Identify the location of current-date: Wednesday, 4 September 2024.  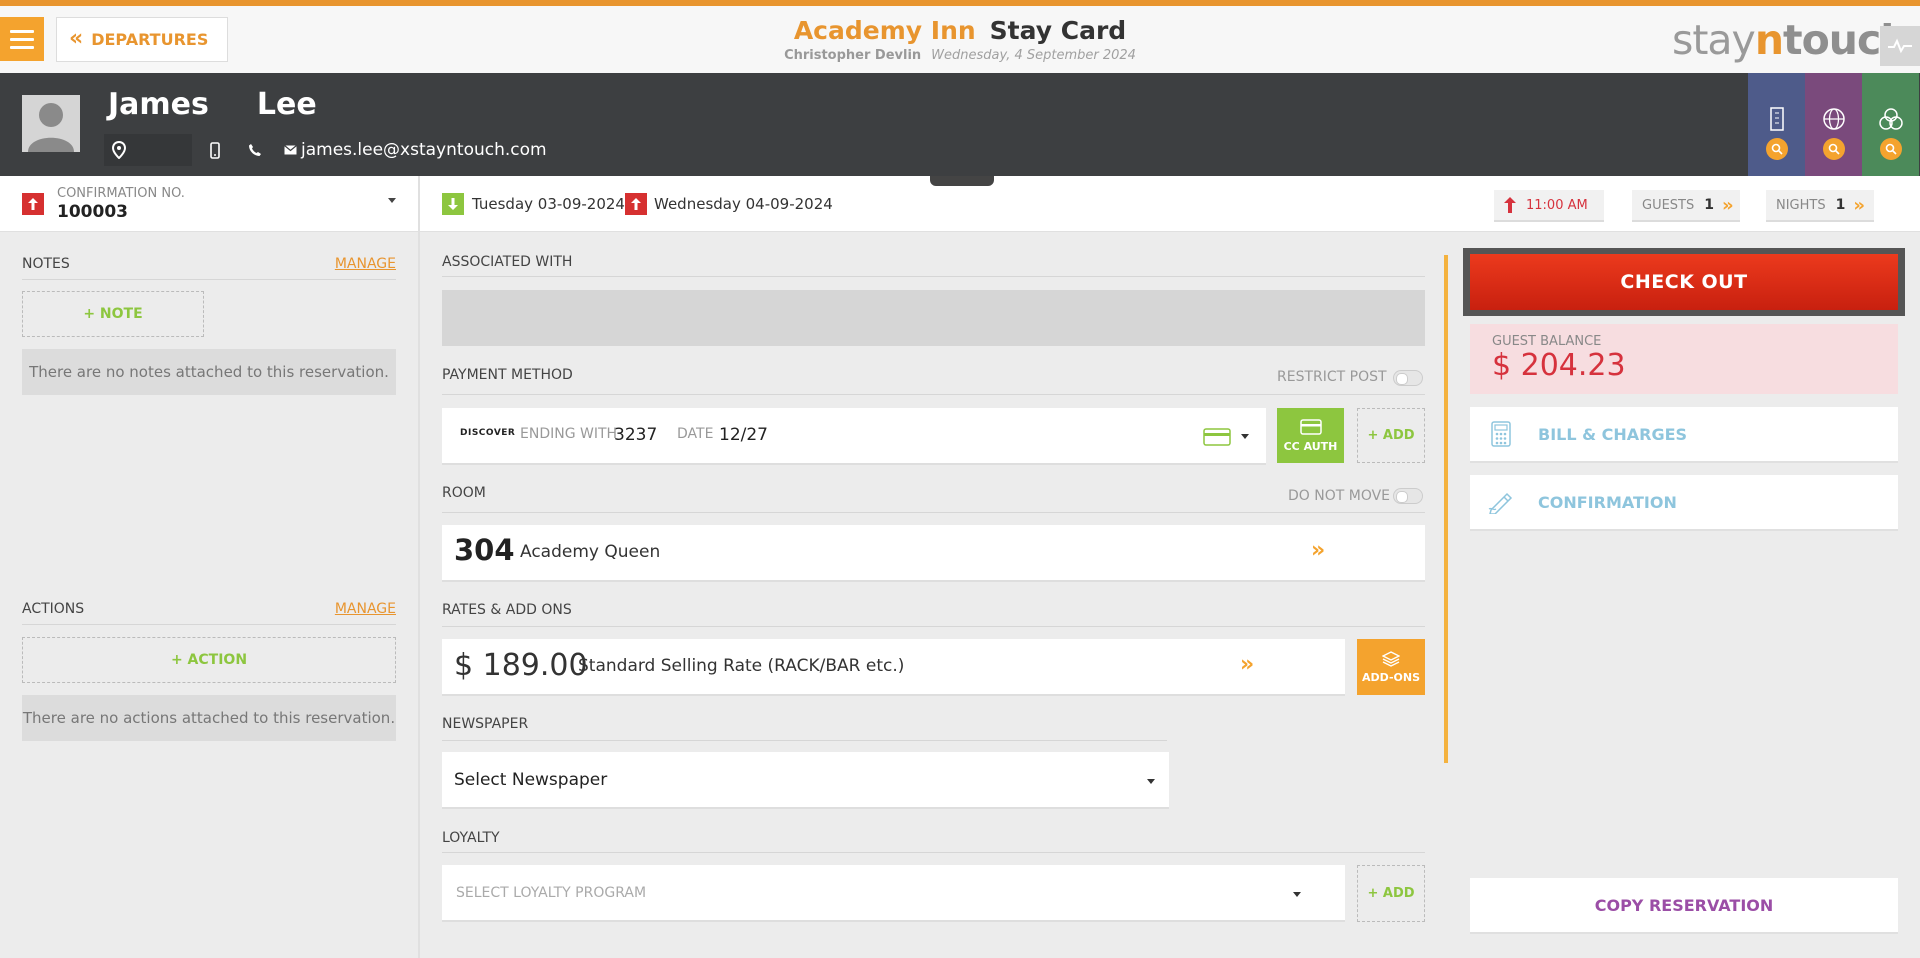
(1033, 55).